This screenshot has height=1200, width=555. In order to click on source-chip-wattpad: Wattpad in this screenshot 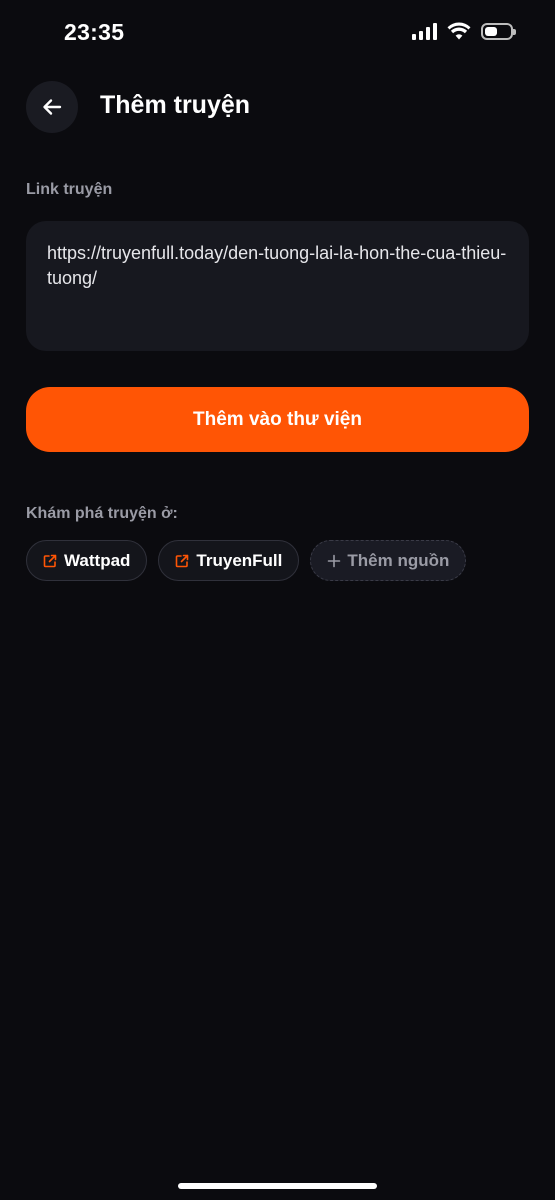, I will do `click(87, 560)`.